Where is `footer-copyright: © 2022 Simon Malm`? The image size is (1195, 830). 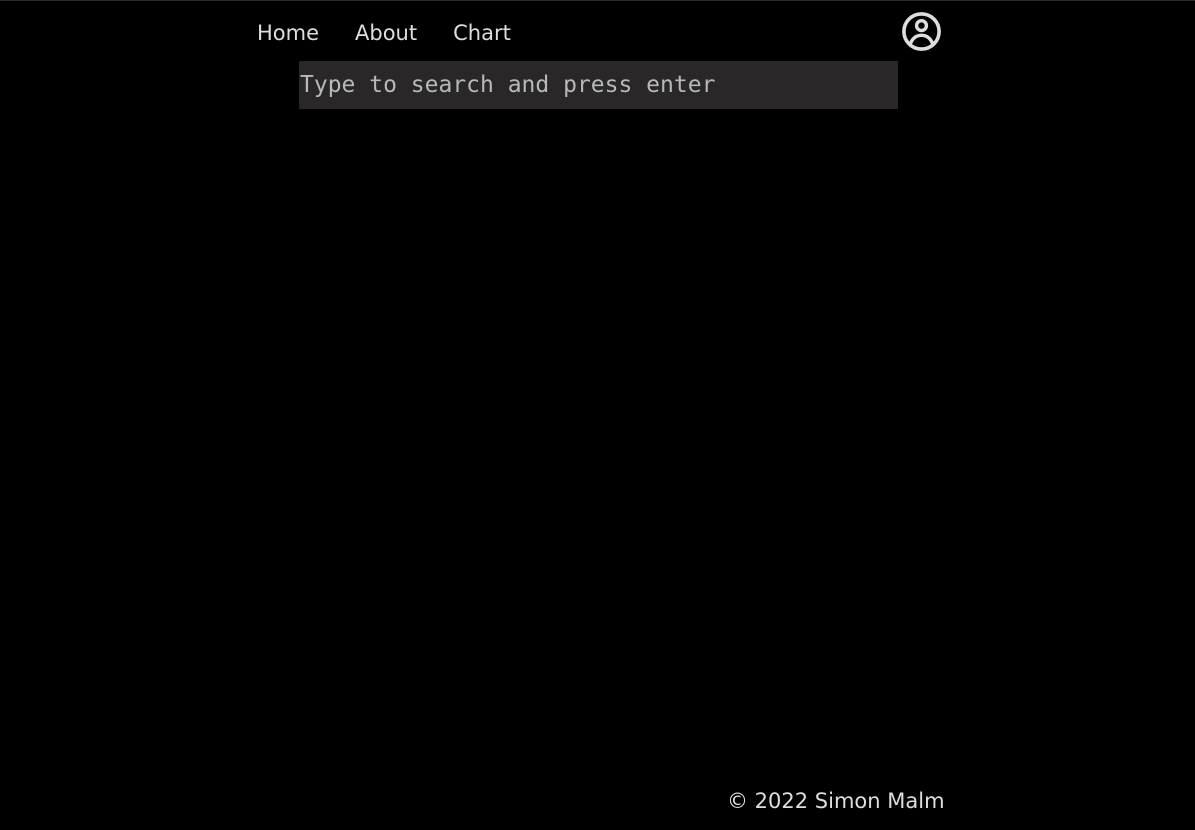
footer-copyright: © 2022 Simon Malm is located at coordinates (836, 801).